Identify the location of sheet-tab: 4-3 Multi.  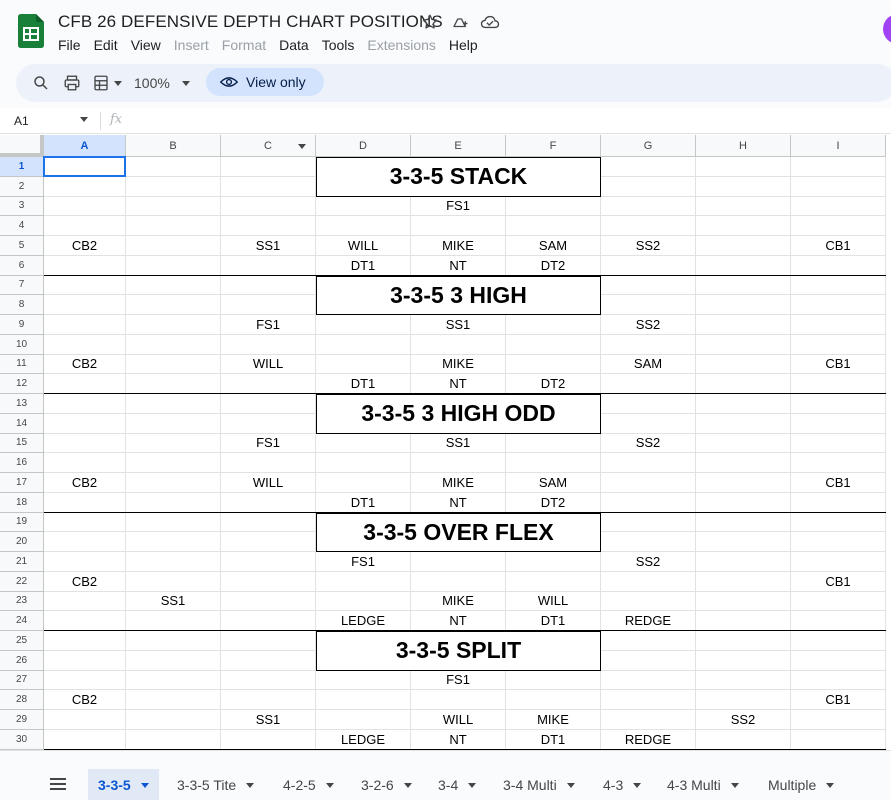
(703, 784).